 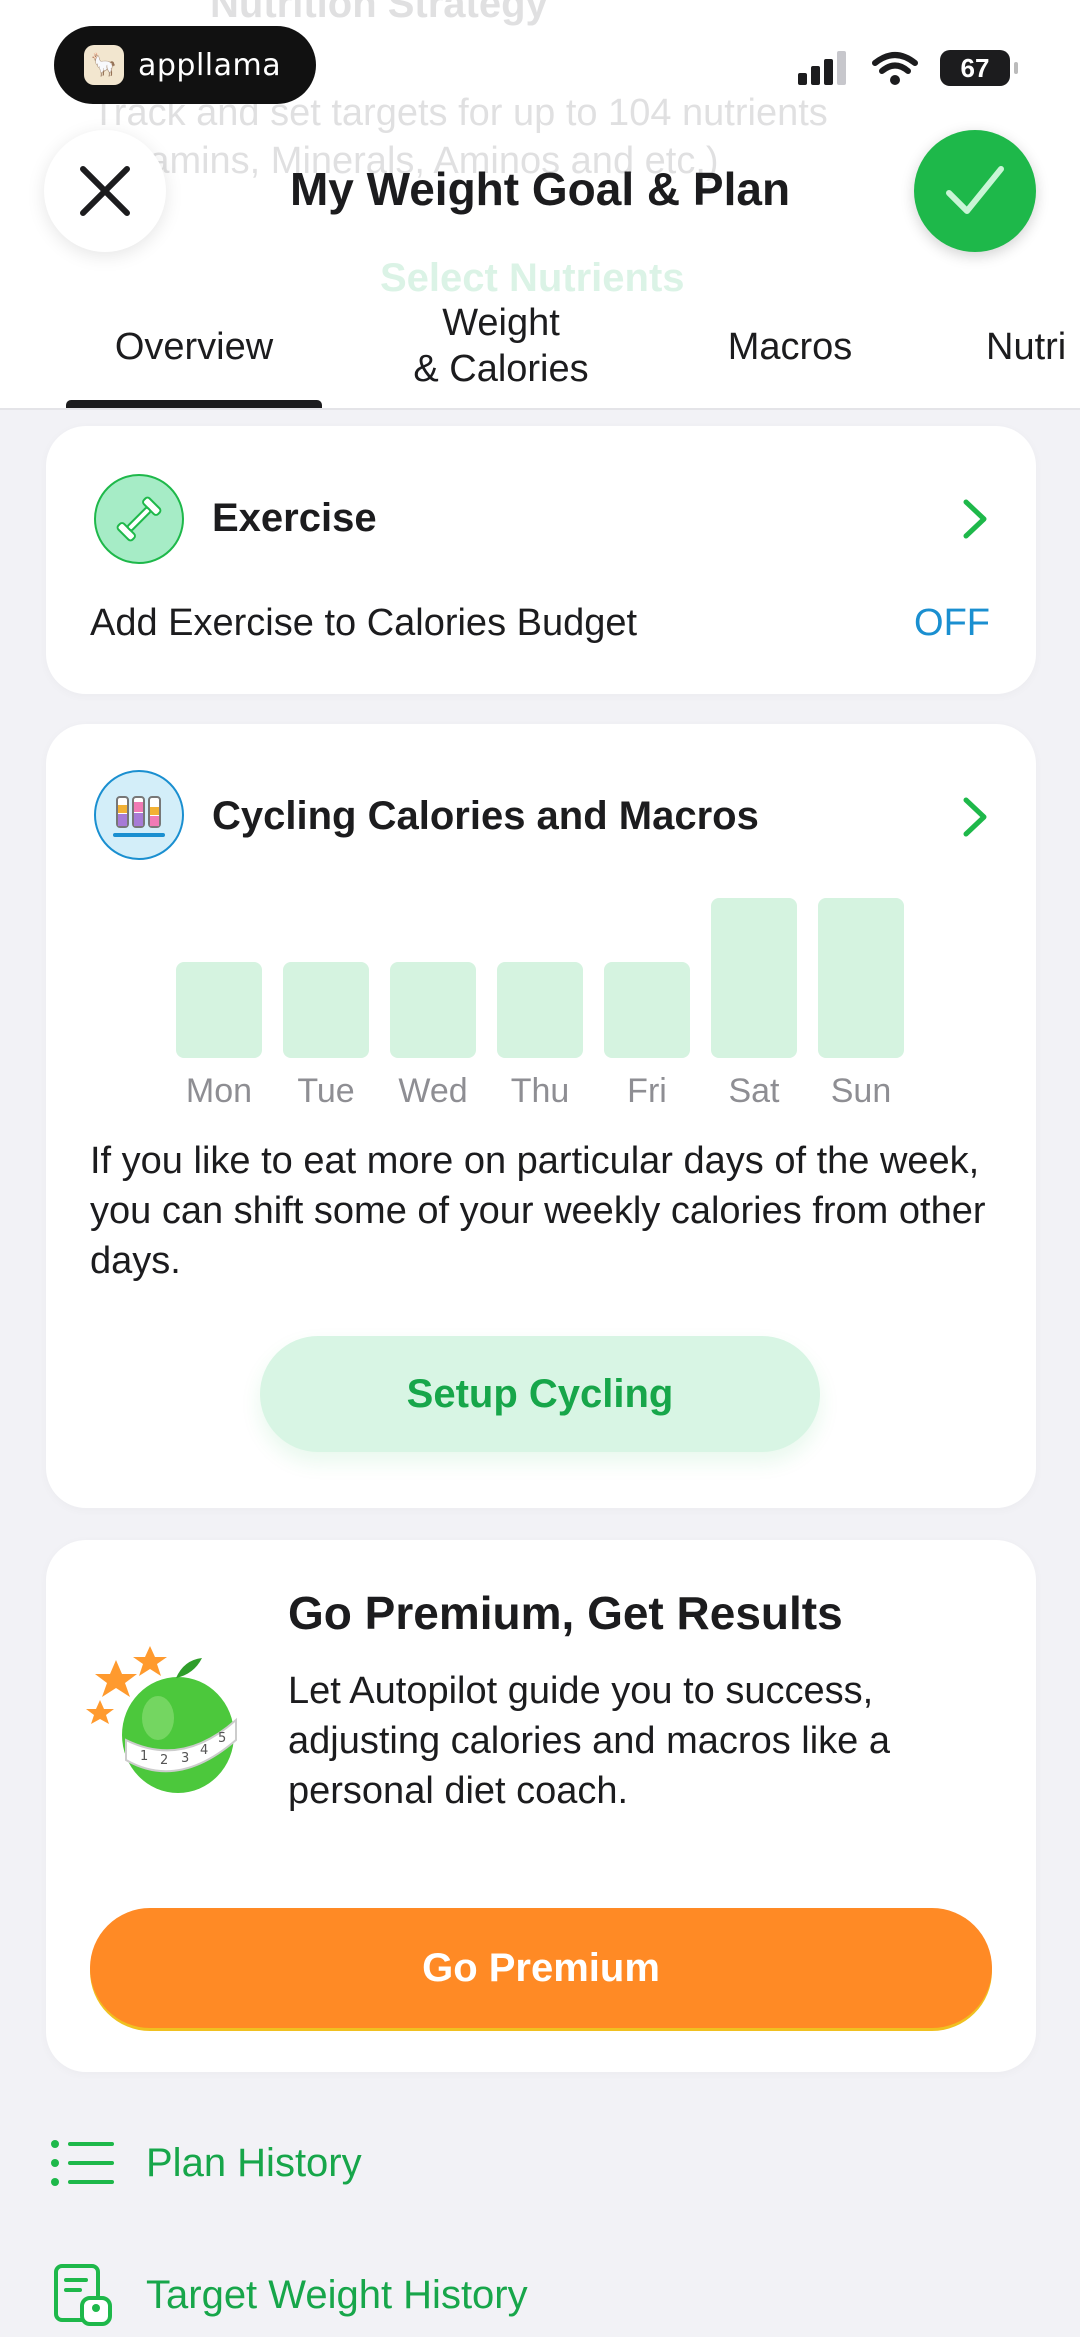 What do you see at coordinates (139, 815) in the screenshot?
I see `cycling-bars-icon` at bounding box center [139, 815].